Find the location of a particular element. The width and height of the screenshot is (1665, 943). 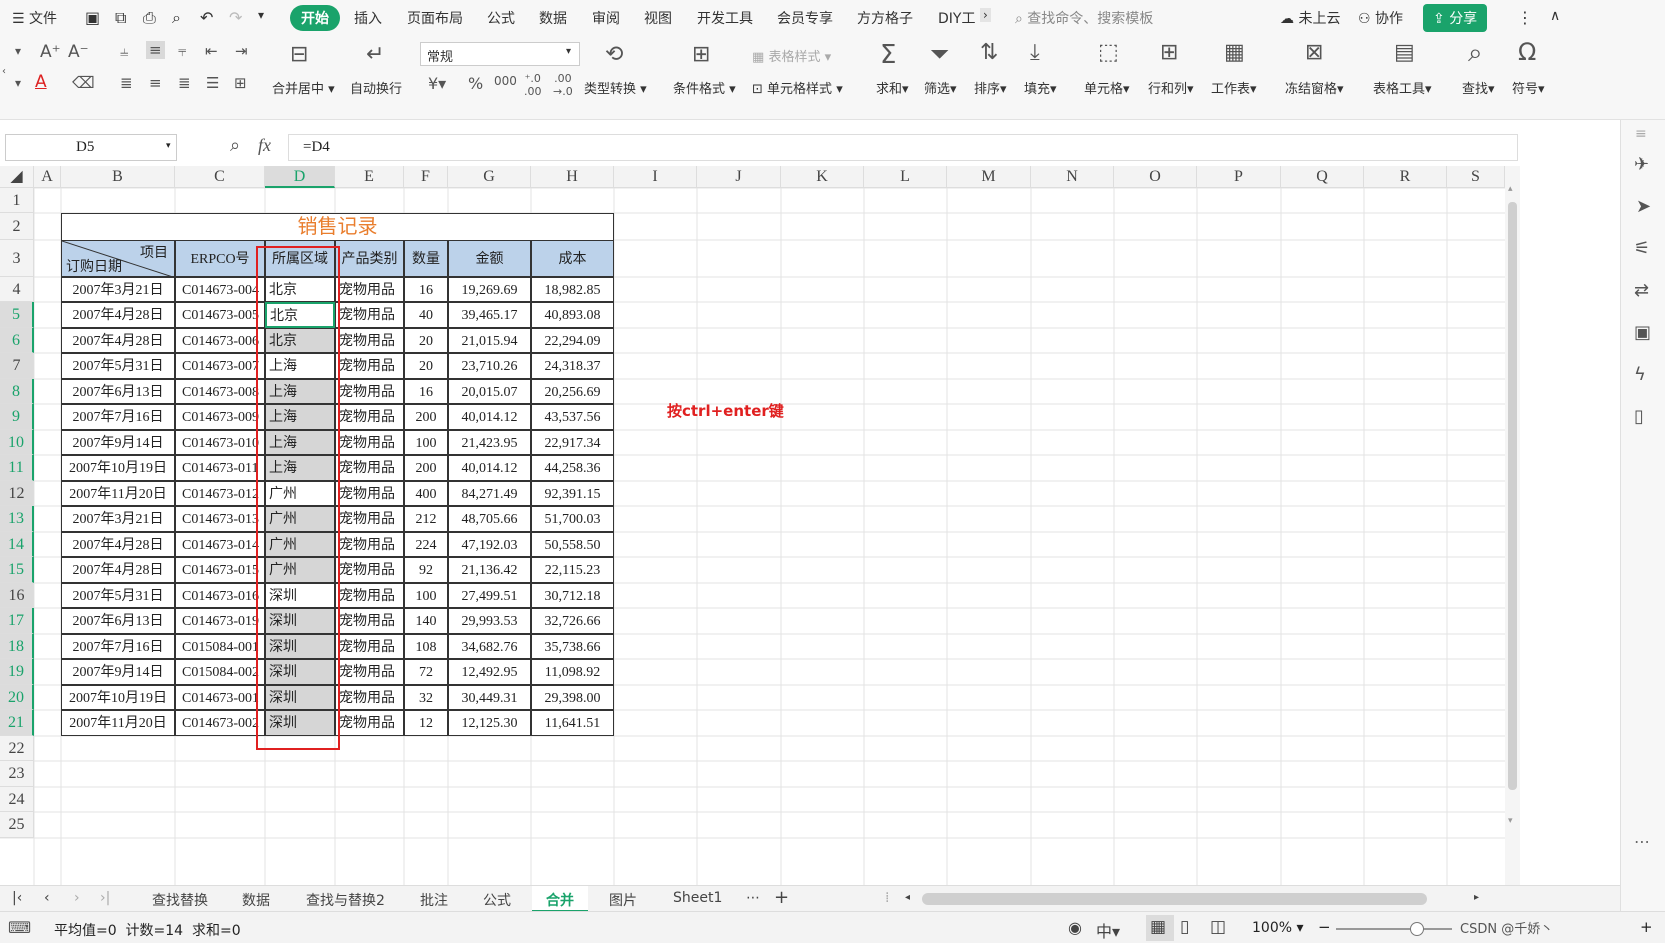

table-cell: 224 is located at coordinates (426, 544).